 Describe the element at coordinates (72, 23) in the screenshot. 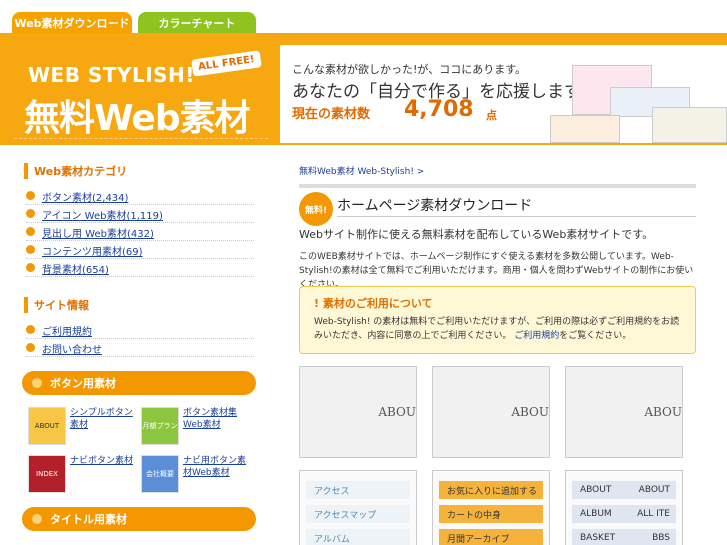

I see `tab-web-download: Web素材ダウンロード` at that location.